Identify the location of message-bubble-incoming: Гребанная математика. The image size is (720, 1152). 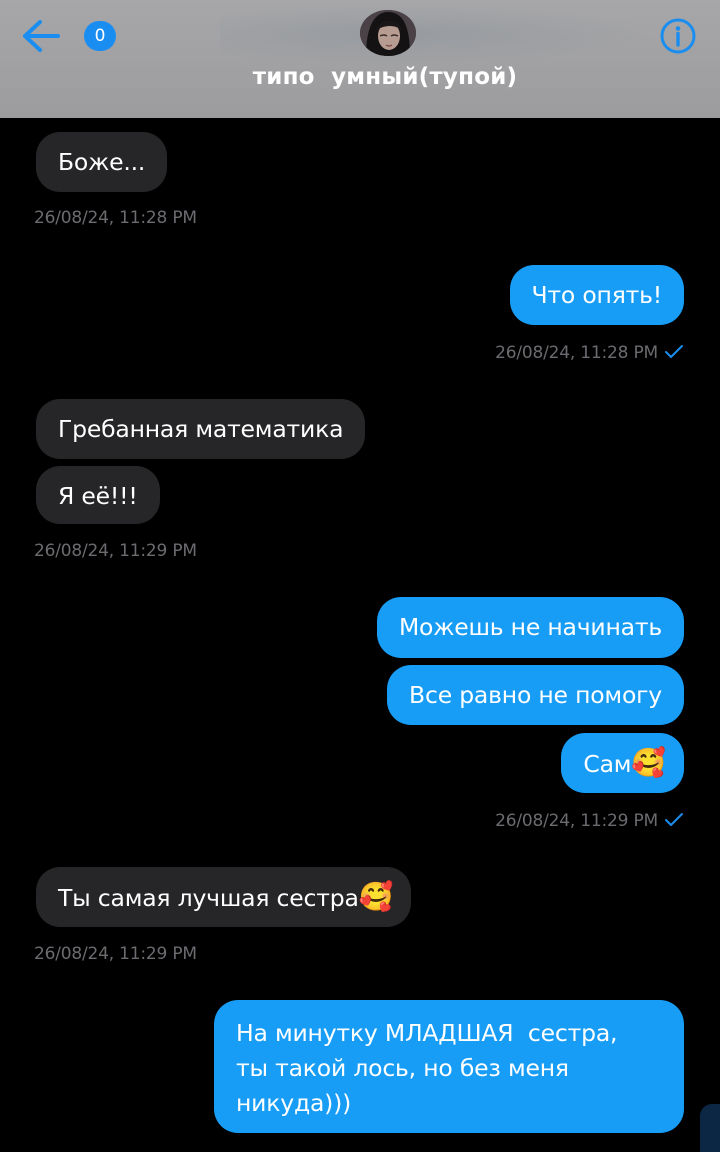
(201, 429).